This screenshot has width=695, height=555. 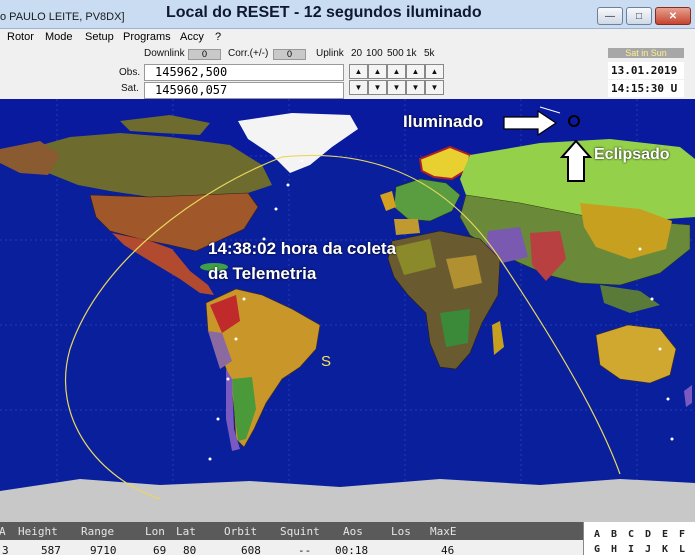 I want to click on step-5k: 5k, so click(x=429, y=53).